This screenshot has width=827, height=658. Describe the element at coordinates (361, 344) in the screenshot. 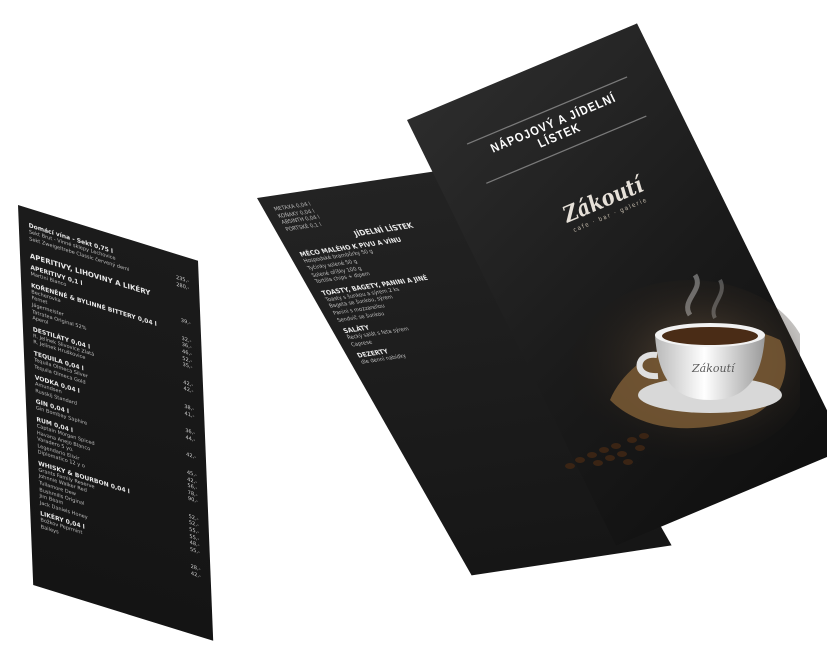

I see `menu-item-name: Caprese` at that location.